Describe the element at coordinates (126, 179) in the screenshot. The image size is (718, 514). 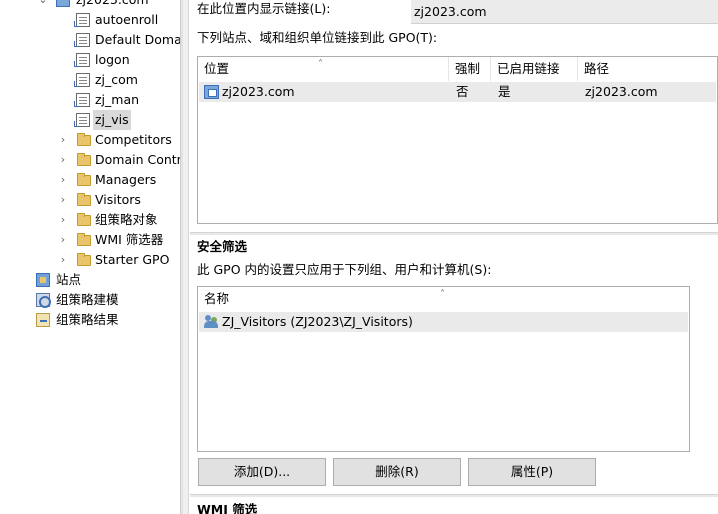
I see `tree-node-label: Managers` at that location.